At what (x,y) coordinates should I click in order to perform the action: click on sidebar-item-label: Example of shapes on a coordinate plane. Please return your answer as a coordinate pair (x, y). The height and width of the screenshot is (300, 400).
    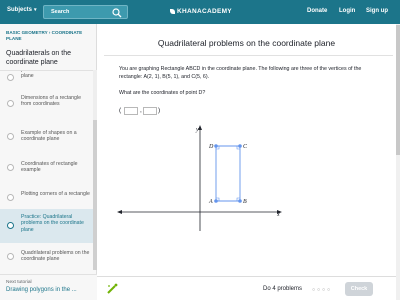
    Looking at the image, I should click on (49, 136).